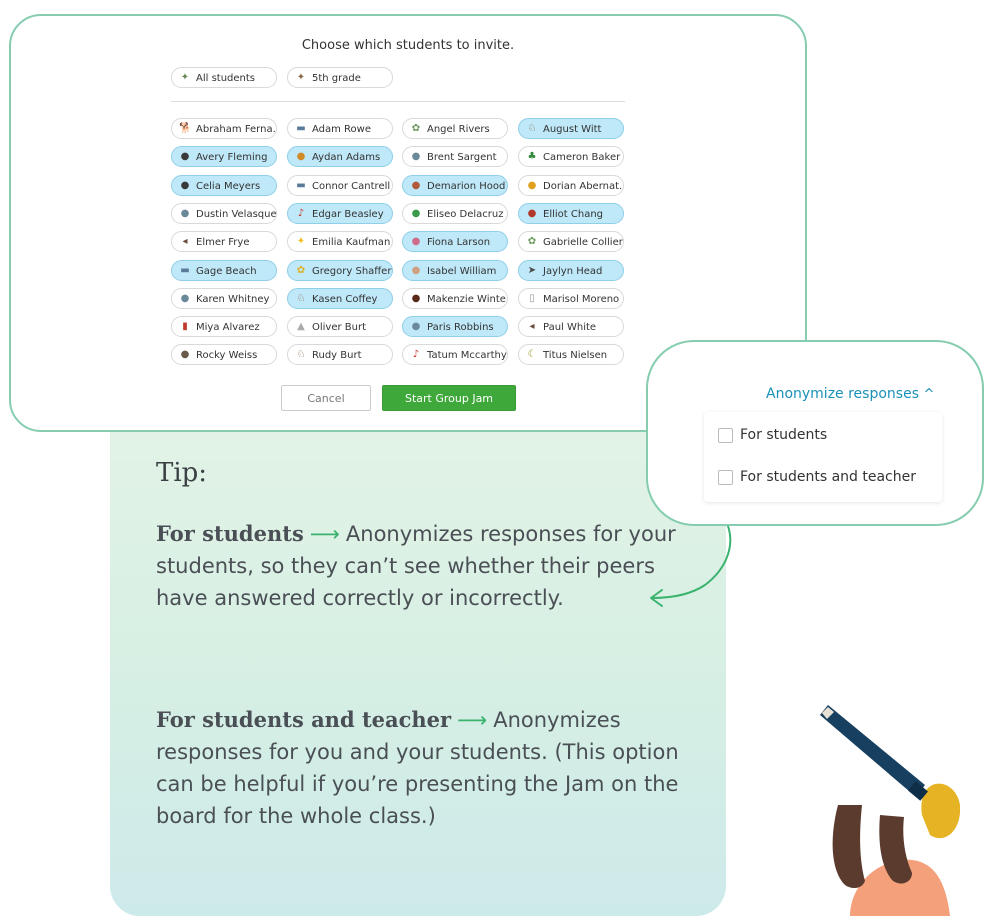 This screenshot has height=916, width=985. I want to click on option-label: For students and teacher, so click(828, 477).